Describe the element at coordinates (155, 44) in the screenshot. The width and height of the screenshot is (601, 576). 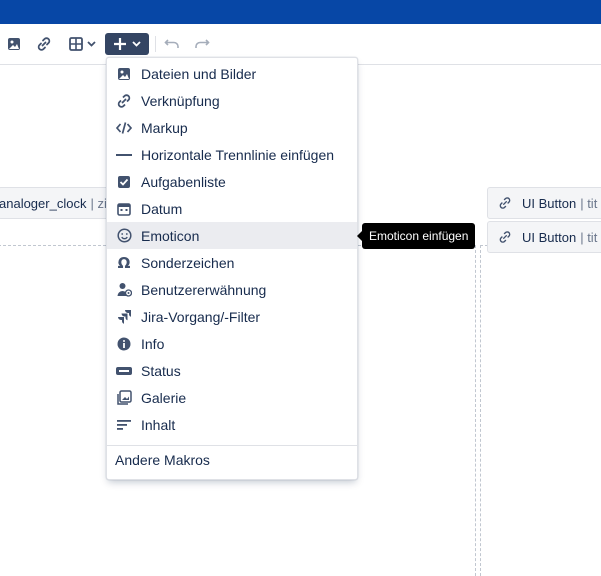
I see `toolbar-divider` at that location.